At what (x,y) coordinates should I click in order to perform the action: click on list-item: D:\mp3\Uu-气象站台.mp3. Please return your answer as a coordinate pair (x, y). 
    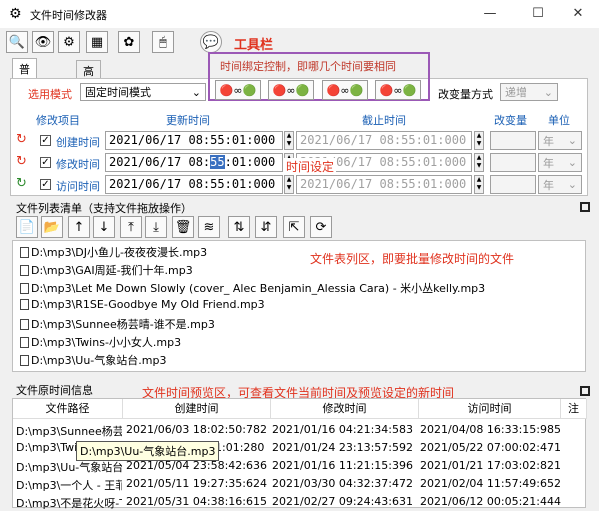
    Looking at the image, I should click on (93, 360).